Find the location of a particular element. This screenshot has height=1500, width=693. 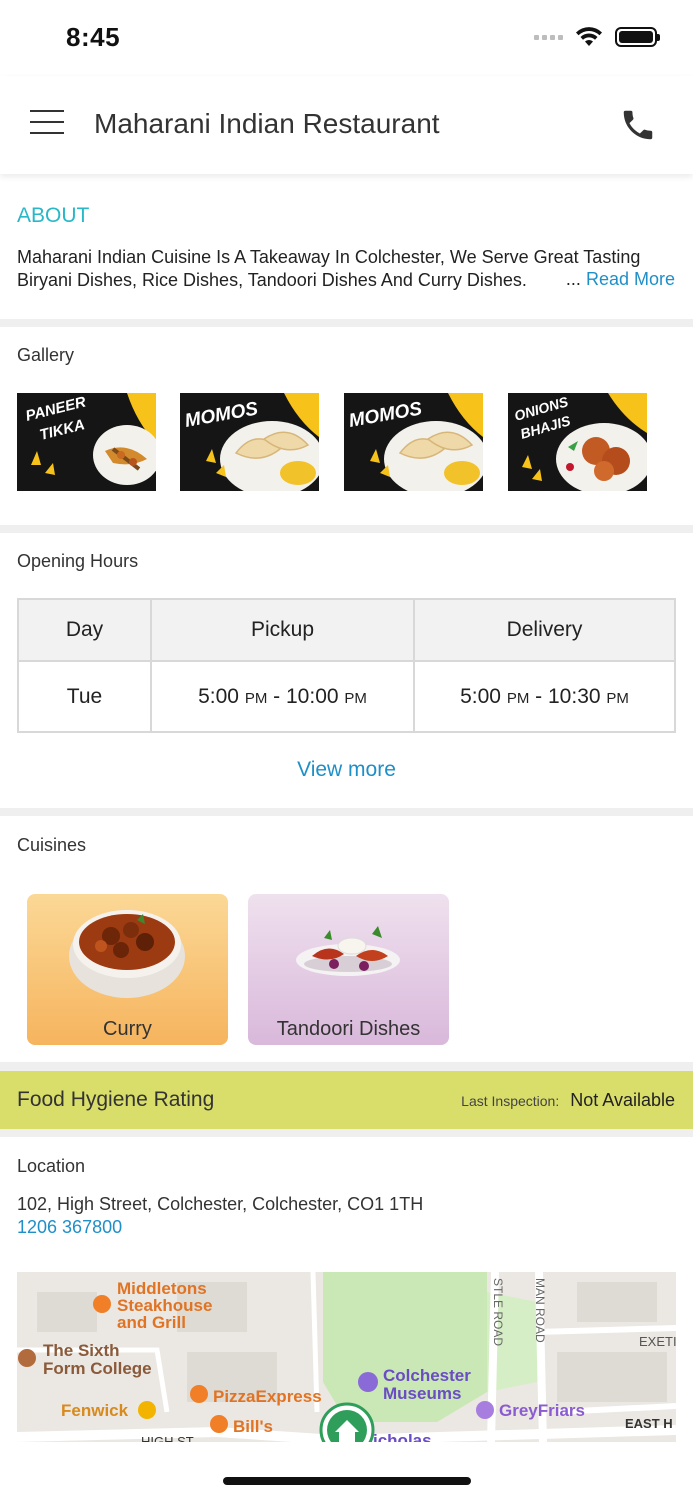

map-label: Form College is located at coordinates (97, 1368).